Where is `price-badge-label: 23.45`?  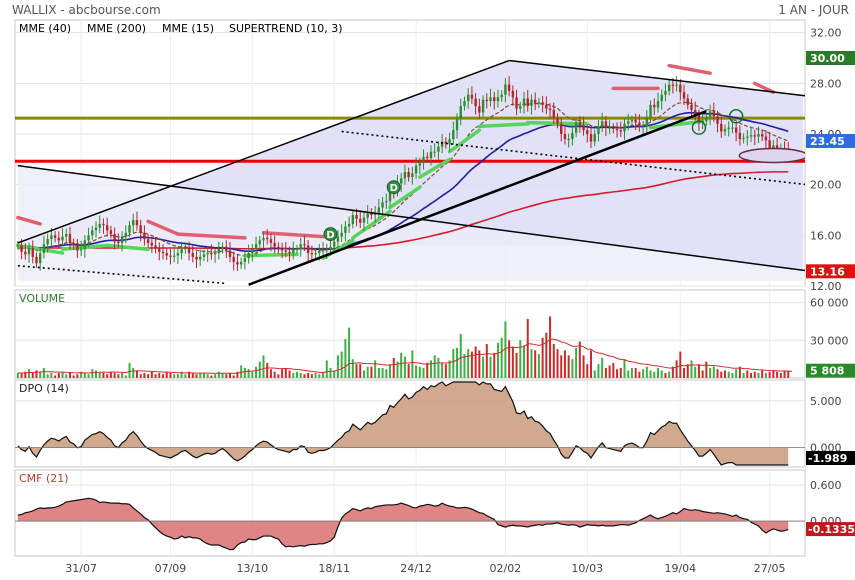 price-badge-label: 23.45 is located at coordinates (827, 141).